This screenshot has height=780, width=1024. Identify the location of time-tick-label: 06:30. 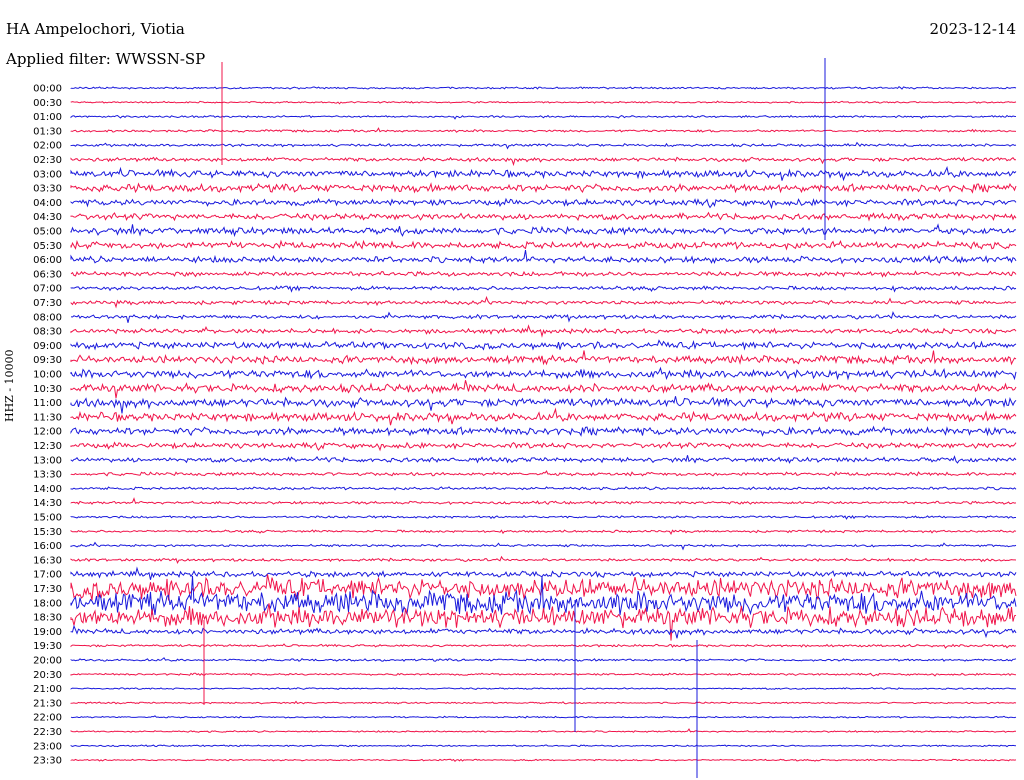
(47, 274).